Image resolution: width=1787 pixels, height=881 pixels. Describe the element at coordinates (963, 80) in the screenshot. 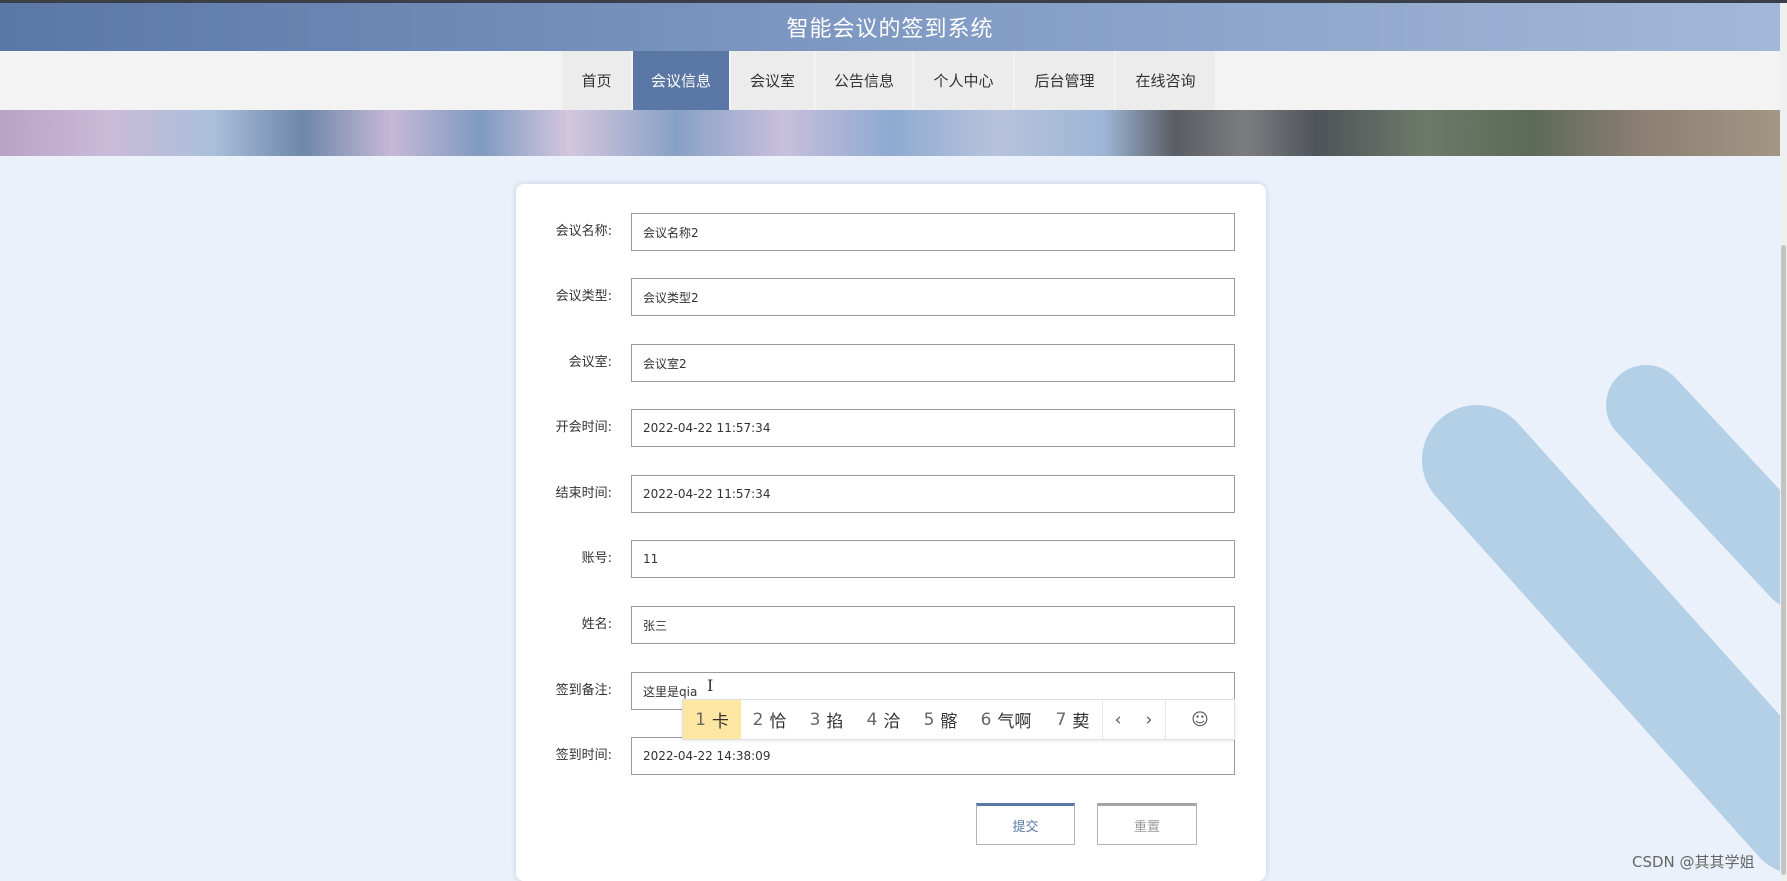

I see `nav-personal-center: 个人中心` at that location.